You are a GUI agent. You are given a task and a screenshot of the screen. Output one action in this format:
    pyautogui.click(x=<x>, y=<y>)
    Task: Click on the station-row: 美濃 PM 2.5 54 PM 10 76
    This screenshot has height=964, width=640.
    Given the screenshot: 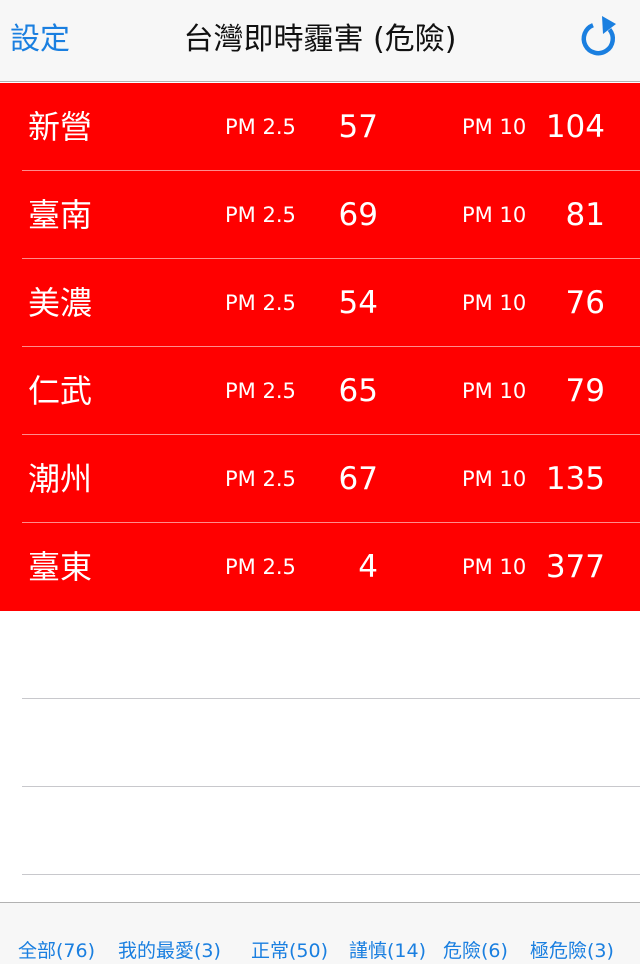 What is the action you would take?
    pyautogui.click(x=320, y=303)
    